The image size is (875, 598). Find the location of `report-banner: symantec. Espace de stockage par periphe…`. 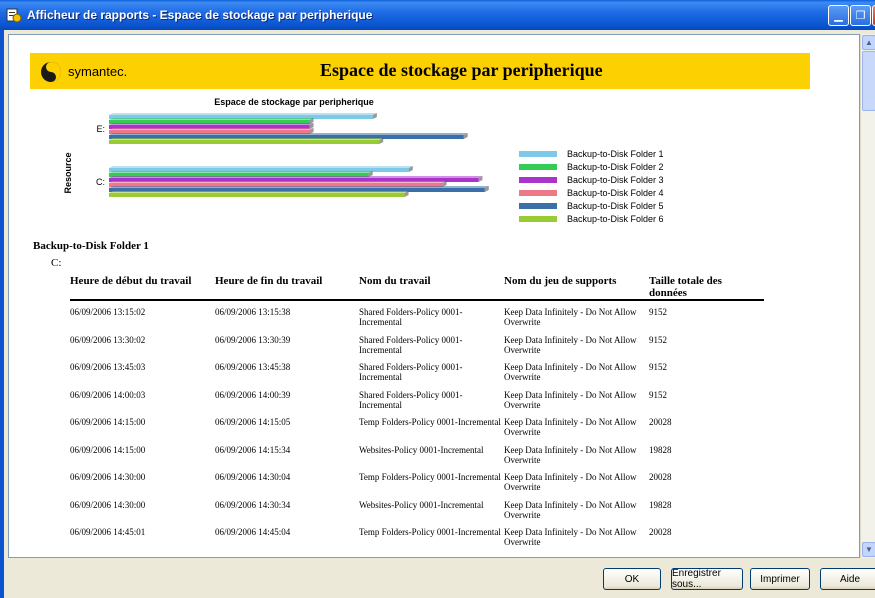

report-banner: symantec. Espace de stockage par periphe… is located at coordinates (420, 71).